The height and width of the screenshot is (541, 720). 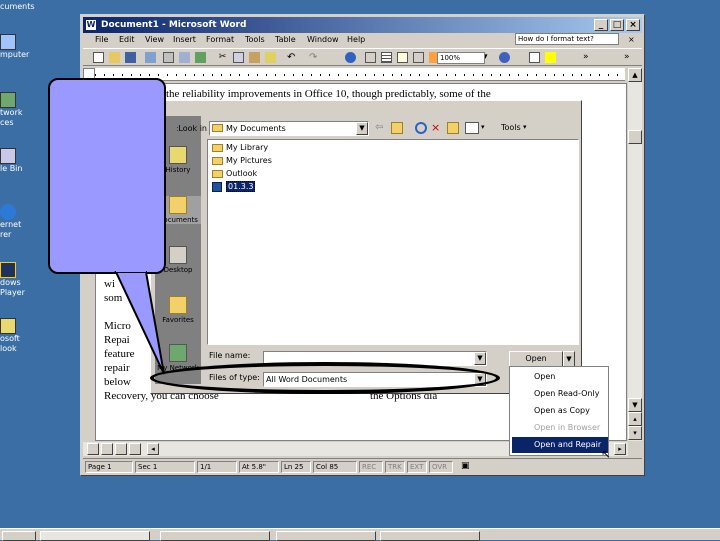 What do you see at coordinates (15, 280) in the screenshot?
I see `desktop-icon-media-player: dows Player` at bounding box center [15, 280].